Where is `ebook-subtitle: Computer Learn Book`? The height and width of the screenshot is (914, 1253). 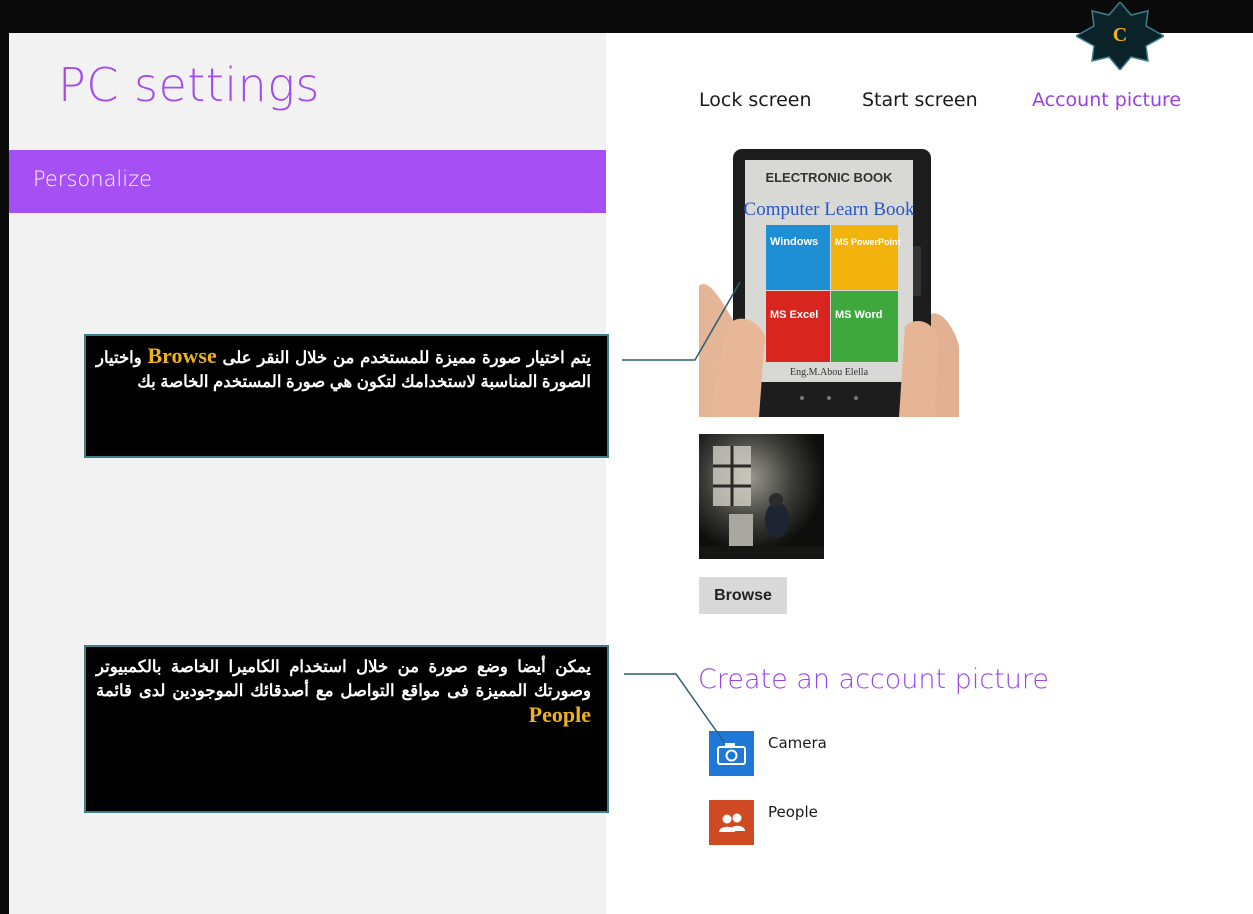 ebook-subtitle: Computer Learn Book is located at coordinates (829, 209).